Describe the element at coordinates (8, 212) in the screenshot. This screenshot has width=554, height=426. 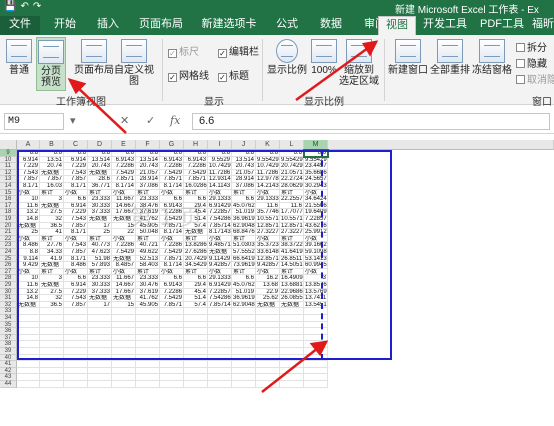
I see `row-header: 18` at that location.